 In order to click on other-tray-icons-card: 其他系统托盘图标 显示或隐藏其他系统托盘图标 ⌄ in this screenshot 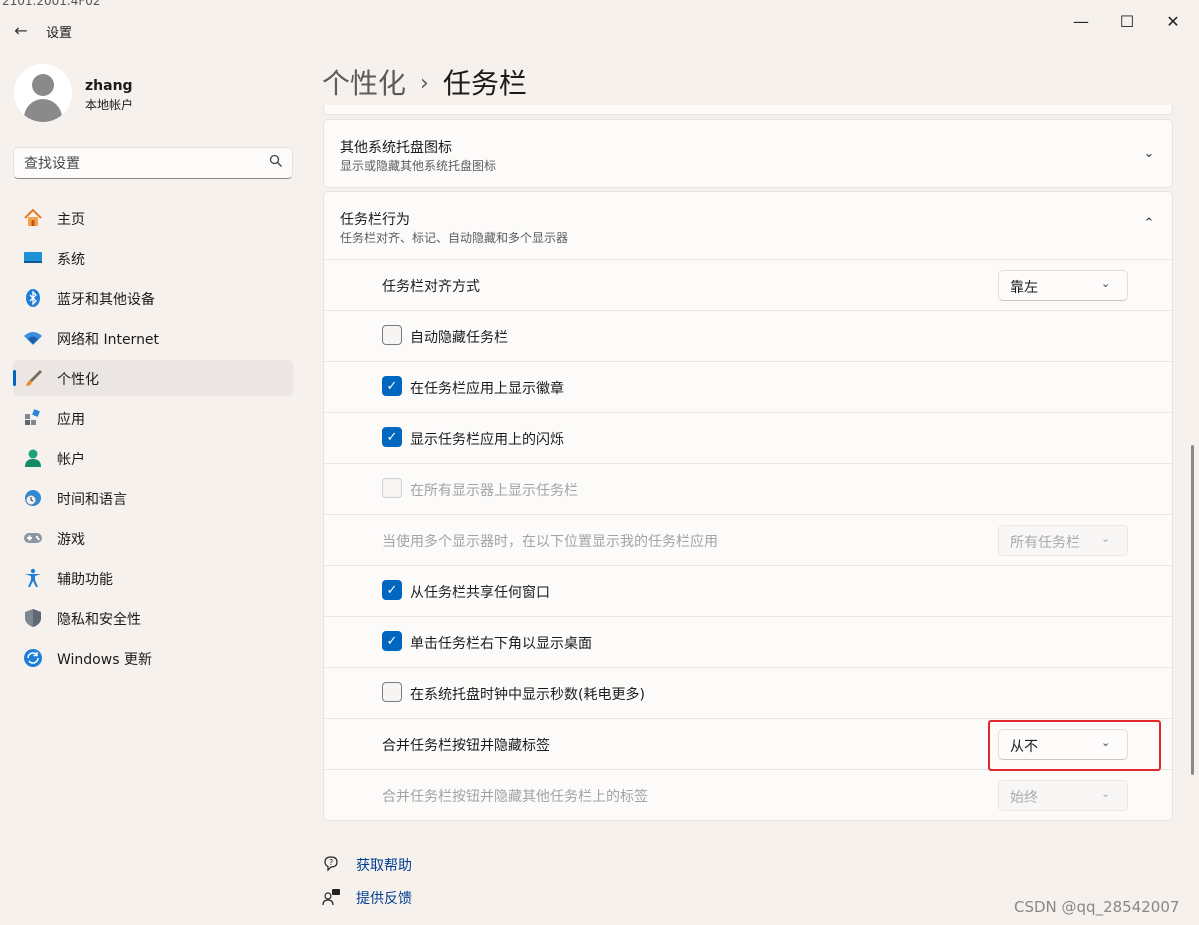, I will do `click(748, 153)`.